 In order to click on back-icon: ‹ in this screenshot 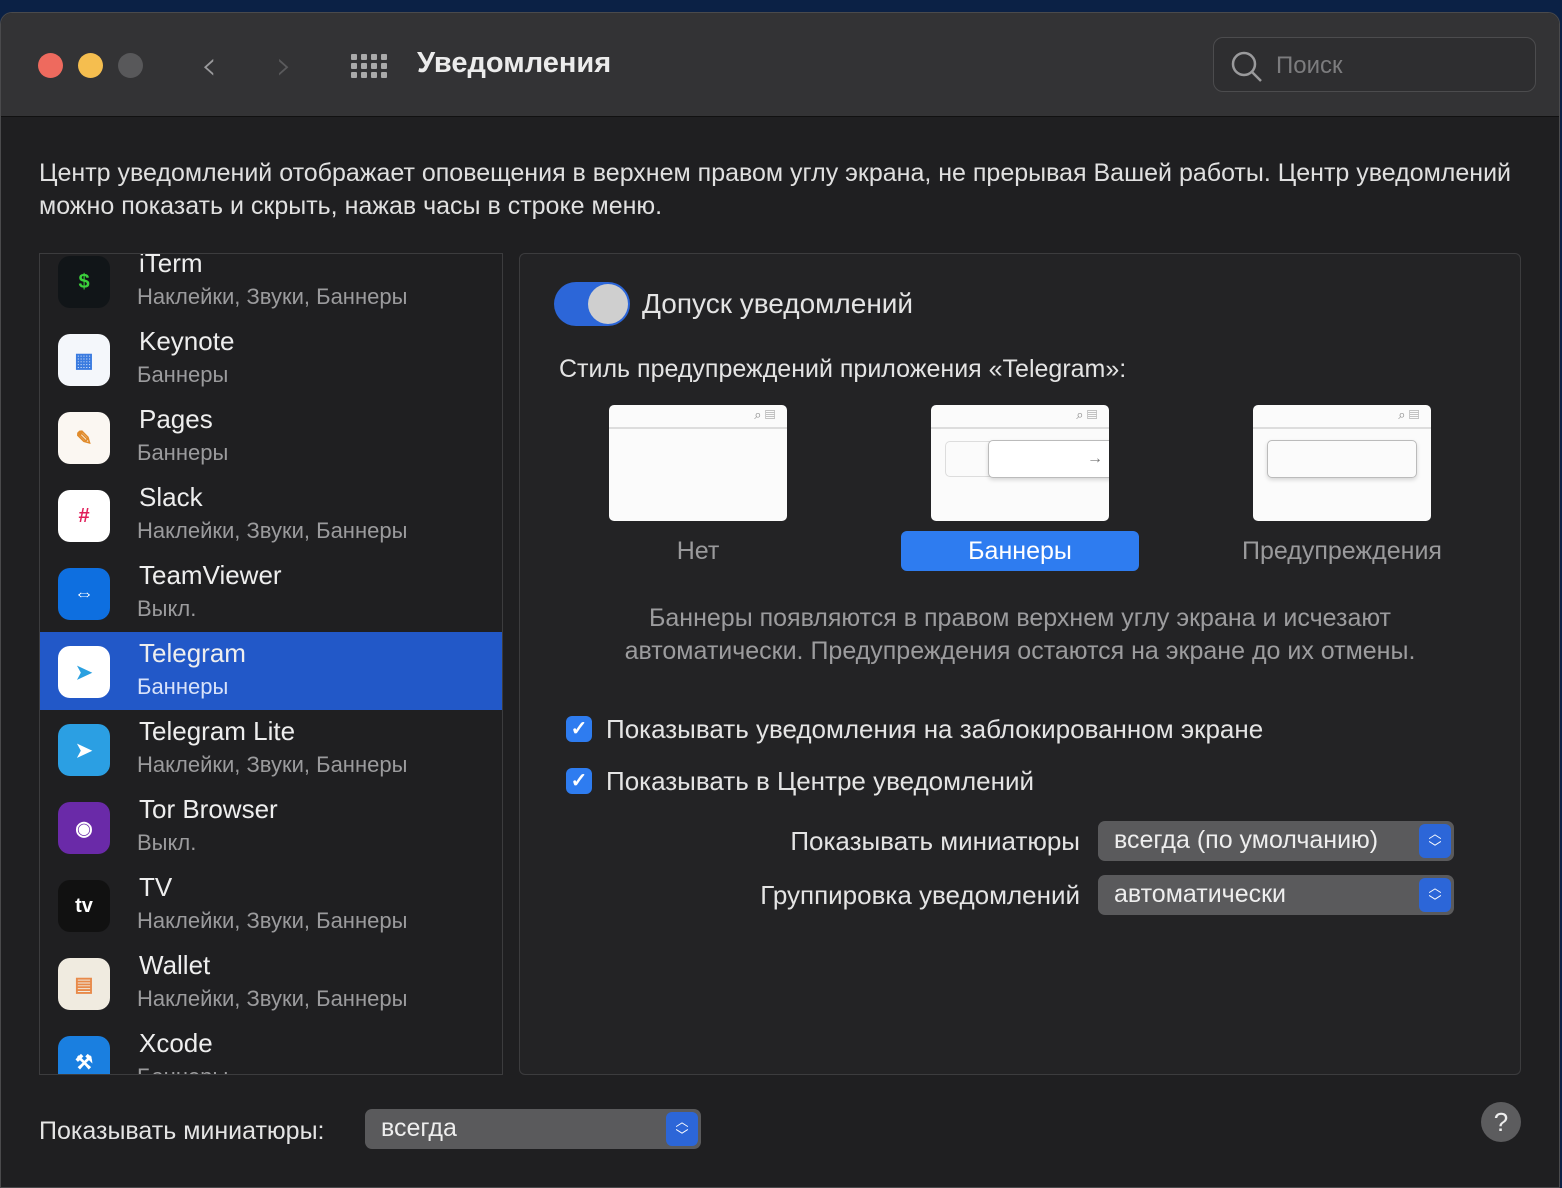, I will do `click(209, 66)`.